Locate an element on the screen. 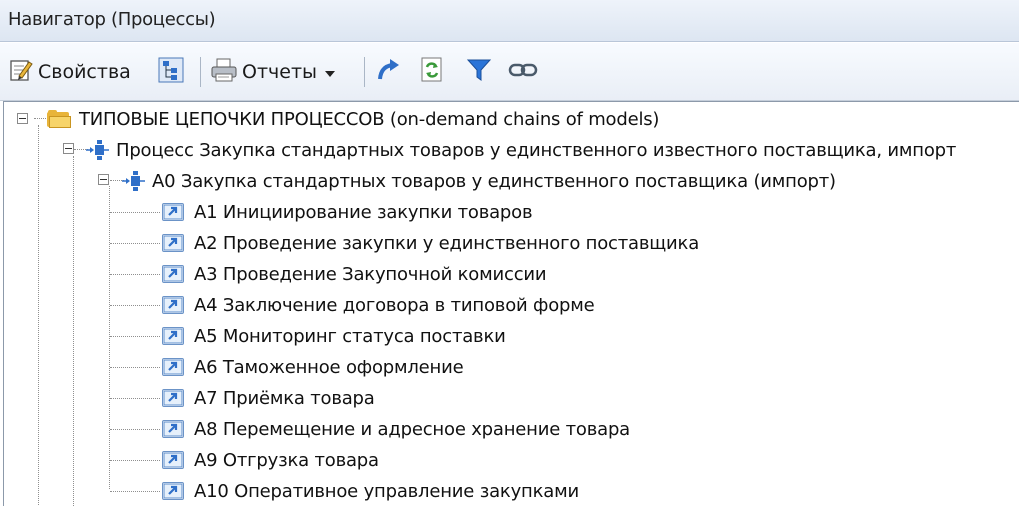 The height and width of the screenshot is (506, 1019). tree-view-icon is located at coordinates (171, 72).